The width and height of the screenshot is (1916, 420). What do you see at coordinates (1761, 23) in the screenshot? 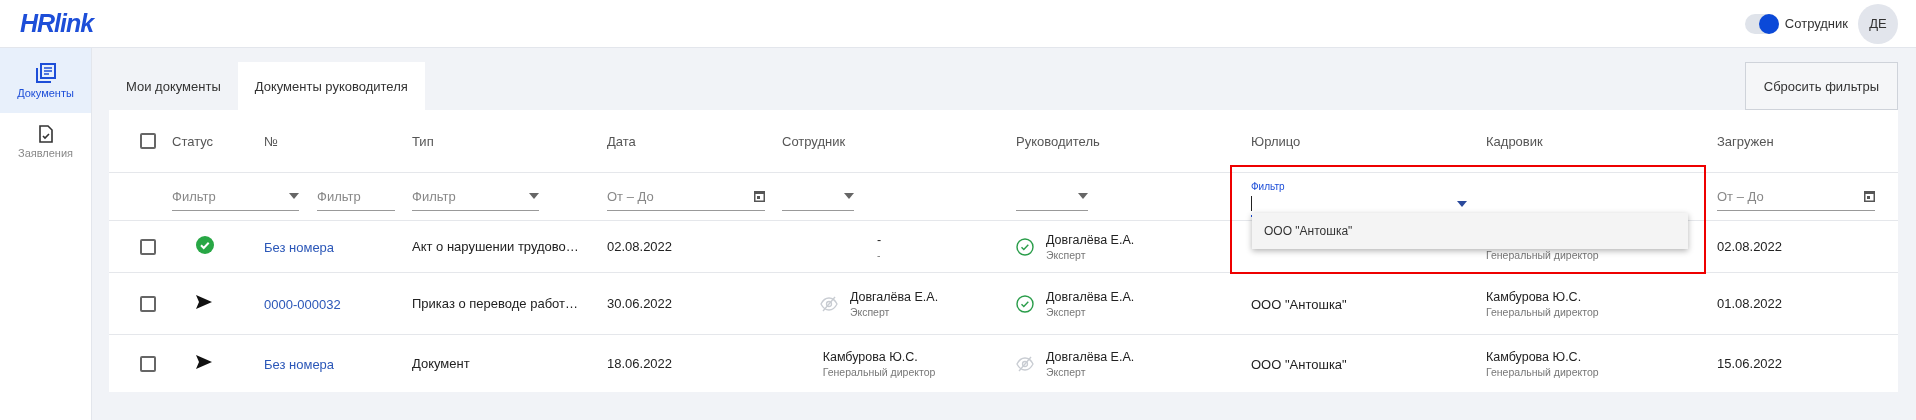
I see `role-toggle` at bounding box center [1761, 23].